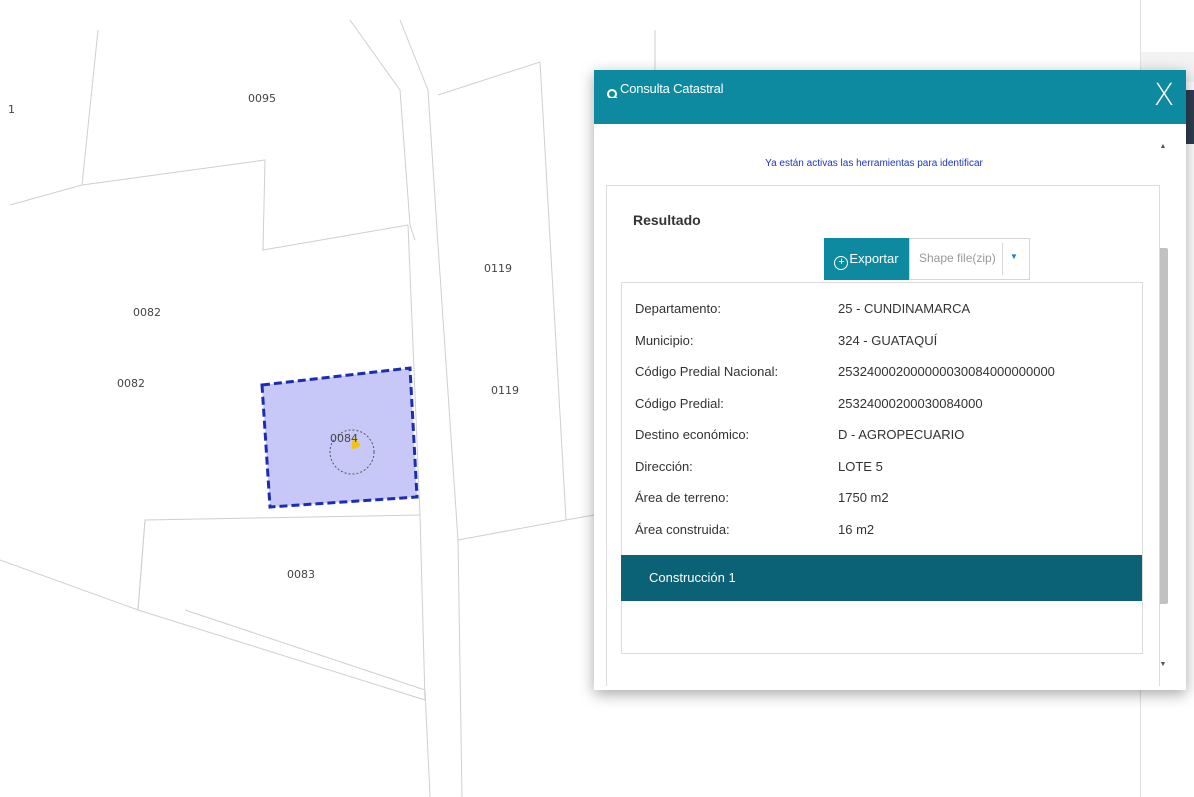 This screenshot has width=1194, height=797. What do you see at coordinates (678, 308) in the screenshot?
I see `info-key: Departamento:` at bounding box center [678, 308].